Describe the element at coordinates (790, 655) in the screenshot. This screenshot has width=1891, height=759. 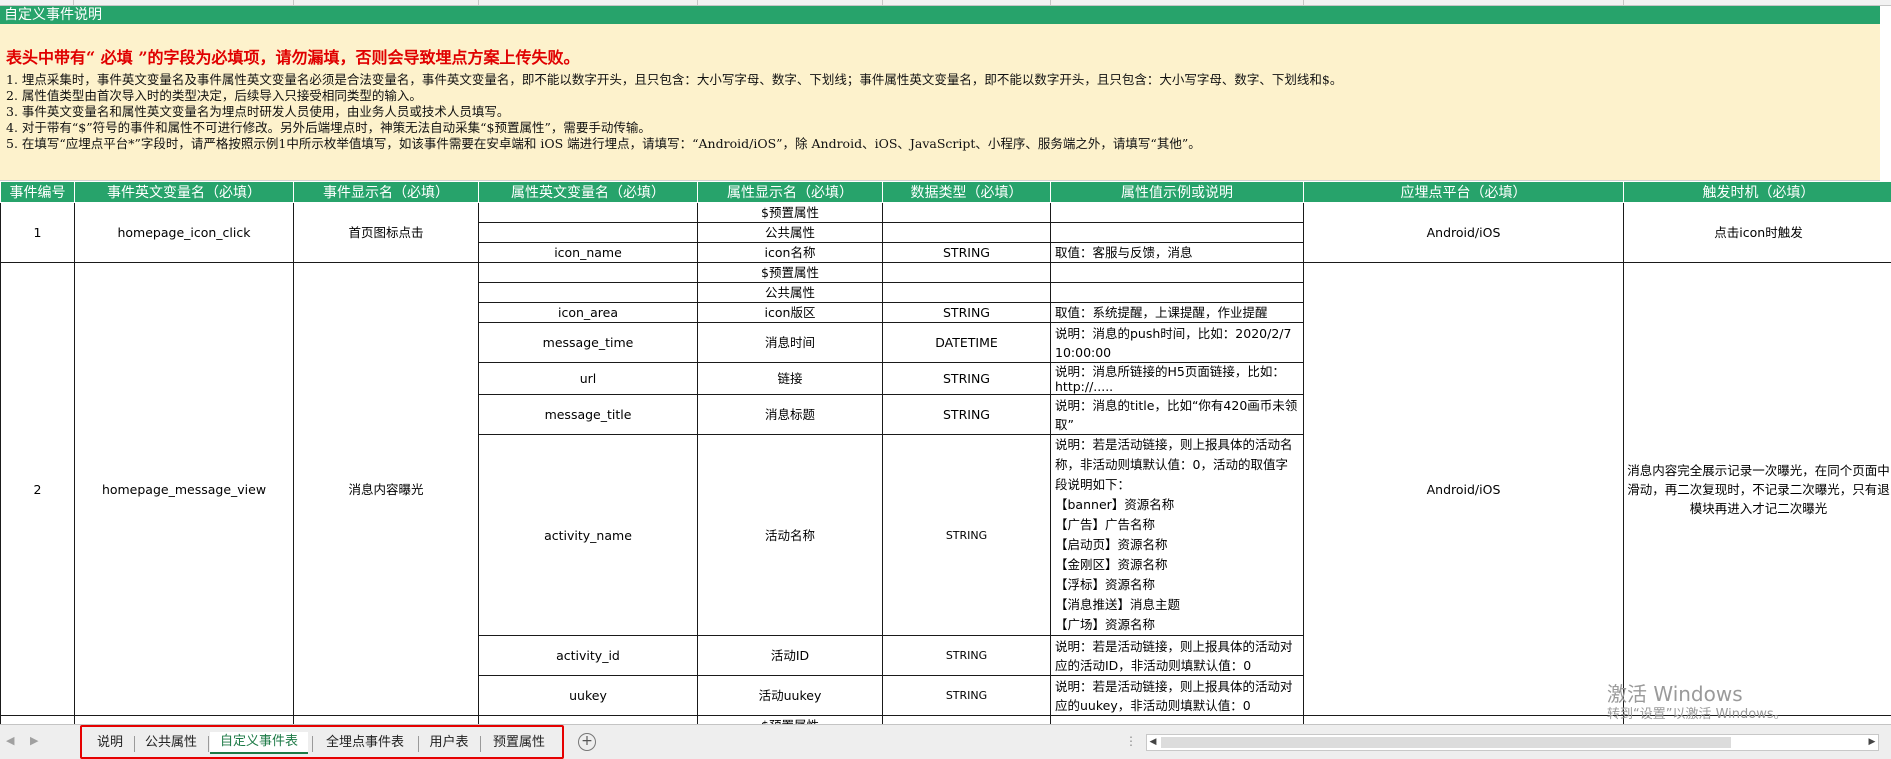
I see `prop-display-cell: 活动ID` at that location.